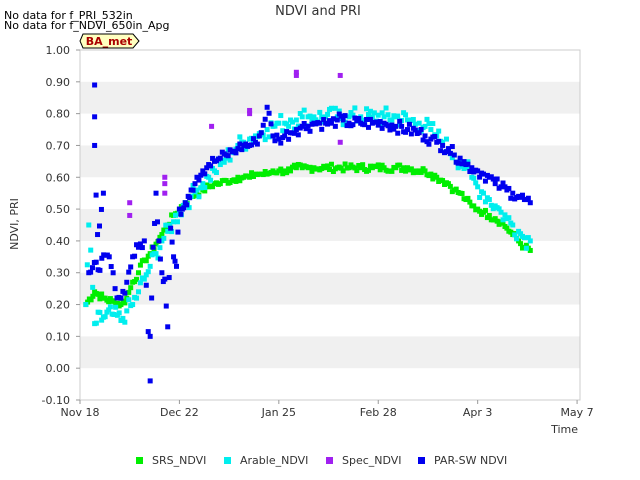 This screenshot has width=640, height=480. I want to click on badge-text: BA_met, so click(109, 41).